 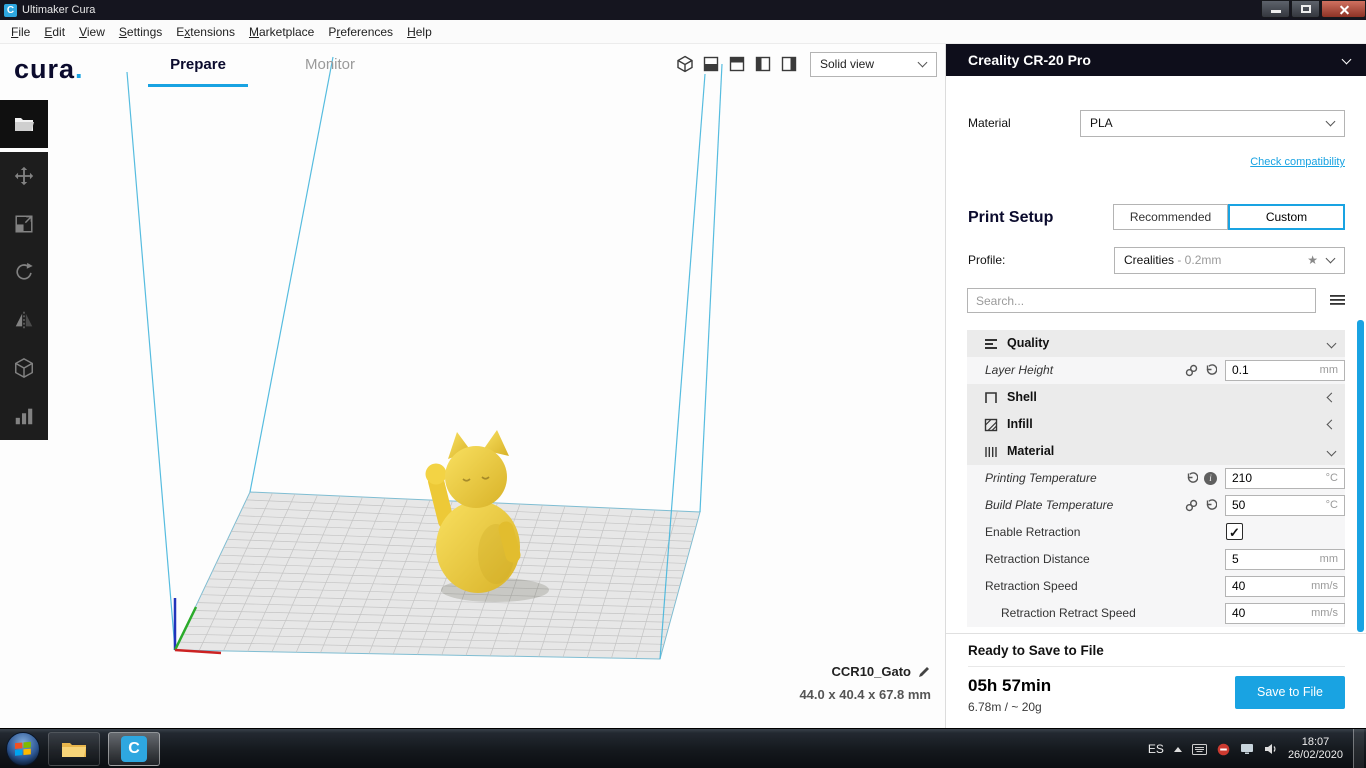 I want to click on view-mode-value: Solid view, so click(x=847, y=64).